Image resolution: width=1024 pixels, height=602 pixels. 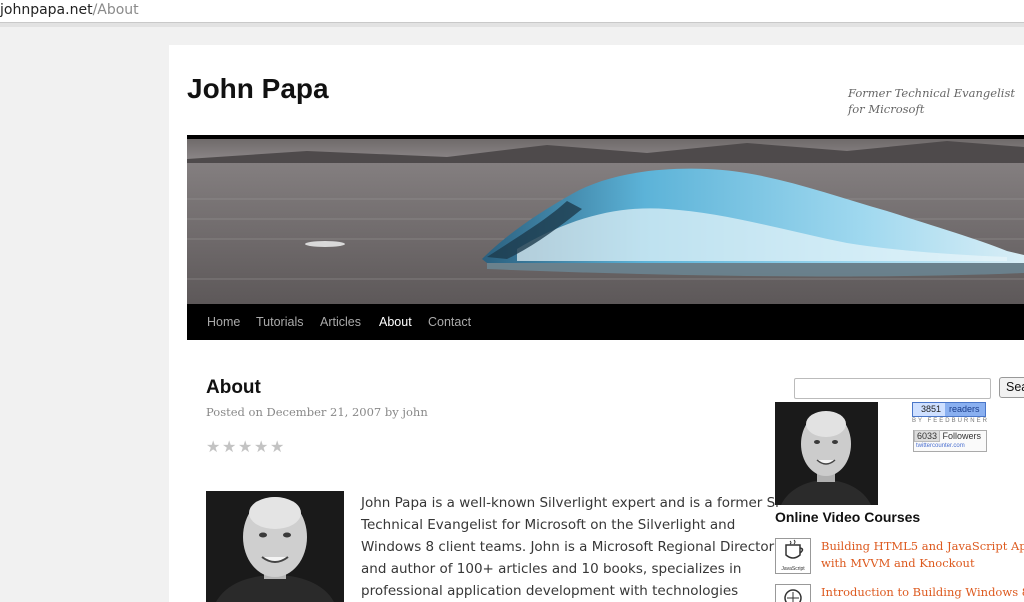 I want to click on sidebar-profile-photo, so click(x=826, y=453).